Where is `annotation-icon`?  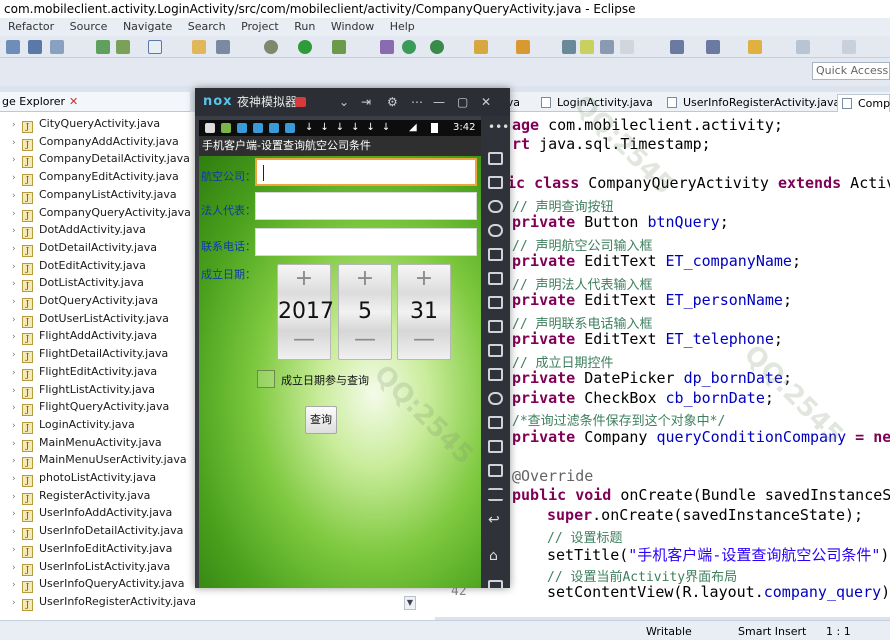 annotation-icon is located at coordinates (569, 47).